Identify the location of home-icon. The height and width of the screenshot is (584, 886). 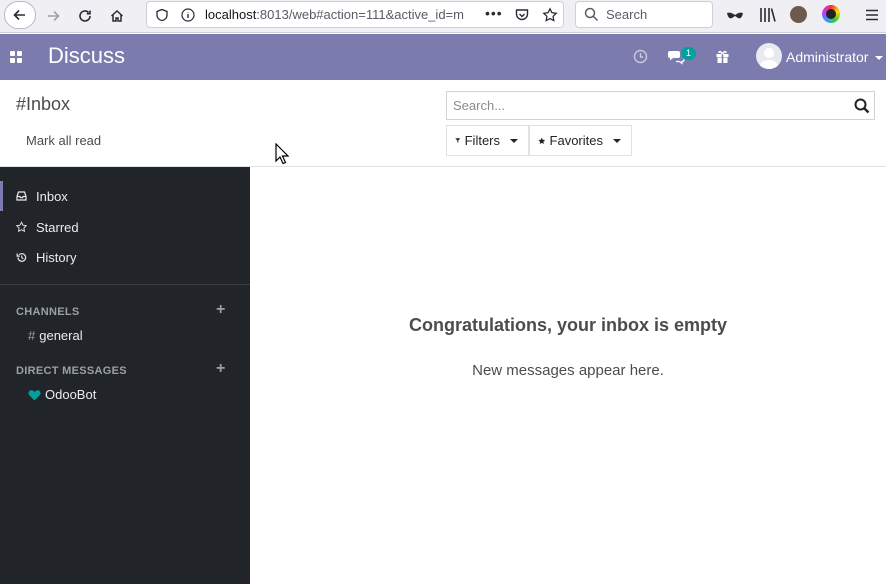
(117, 15).